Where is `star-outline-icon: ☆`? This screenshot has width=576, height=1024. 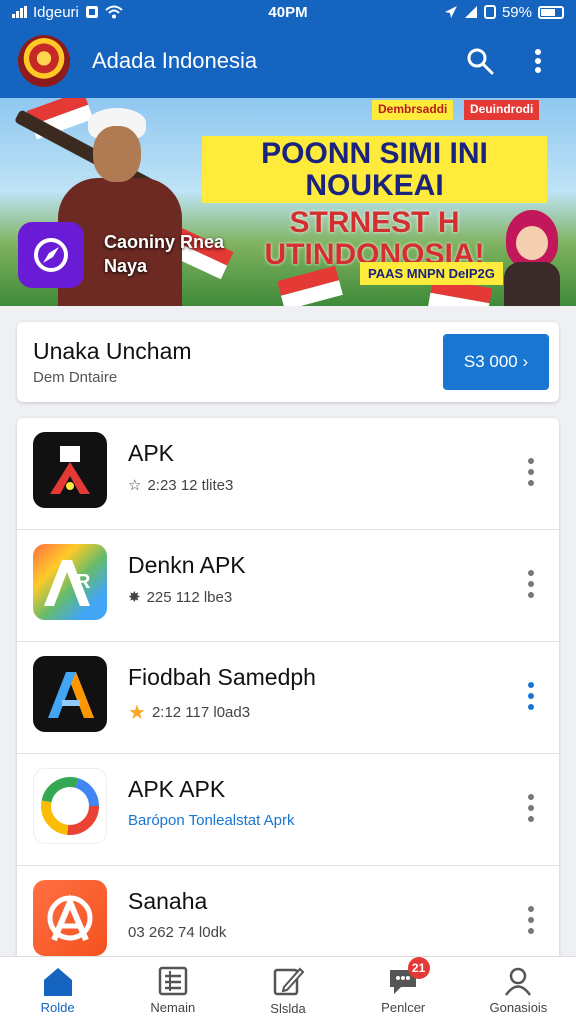
star-outline-icon: ☆ is located at coordinates (135, 485).